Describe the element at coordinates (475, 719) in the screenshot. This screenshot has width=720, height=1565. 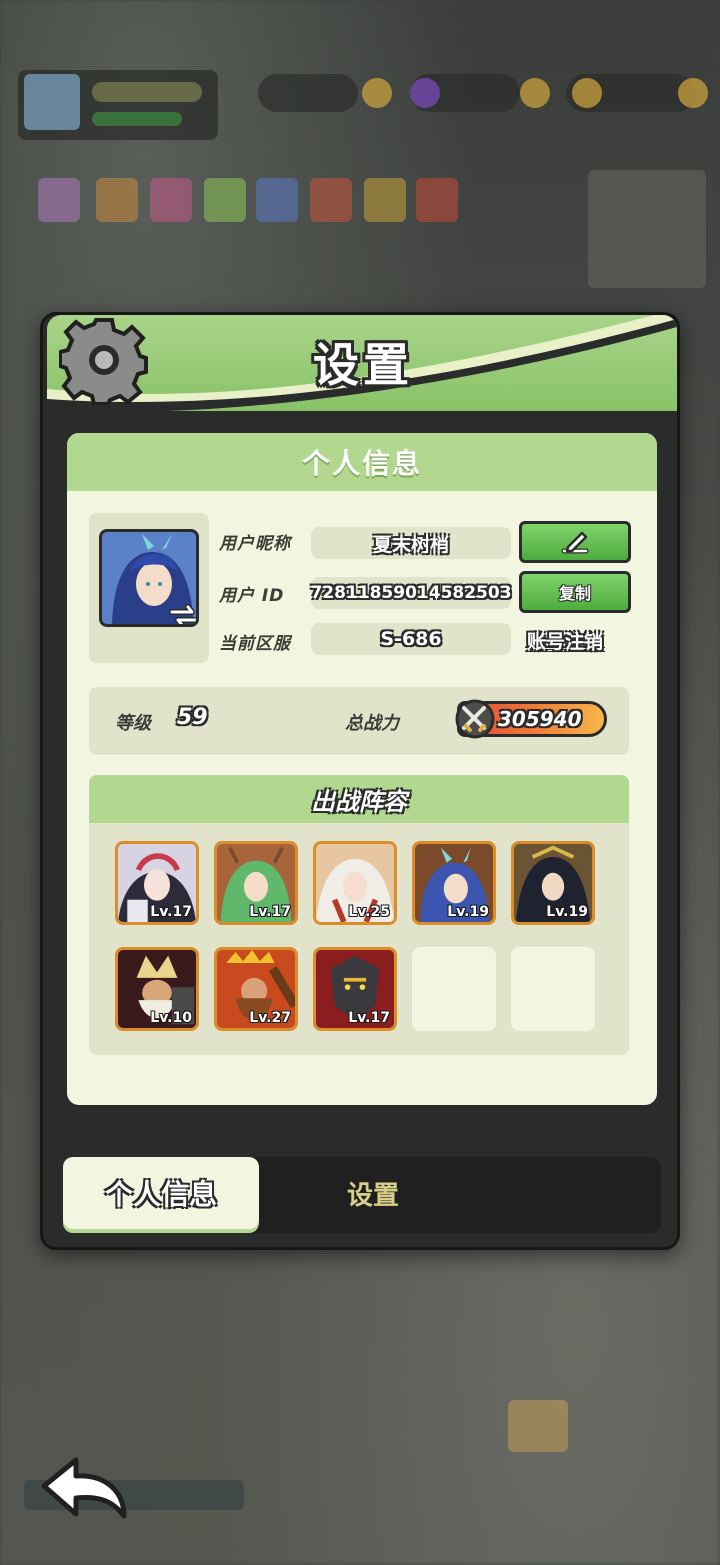
I see `crossed-swords-icon` at that location.